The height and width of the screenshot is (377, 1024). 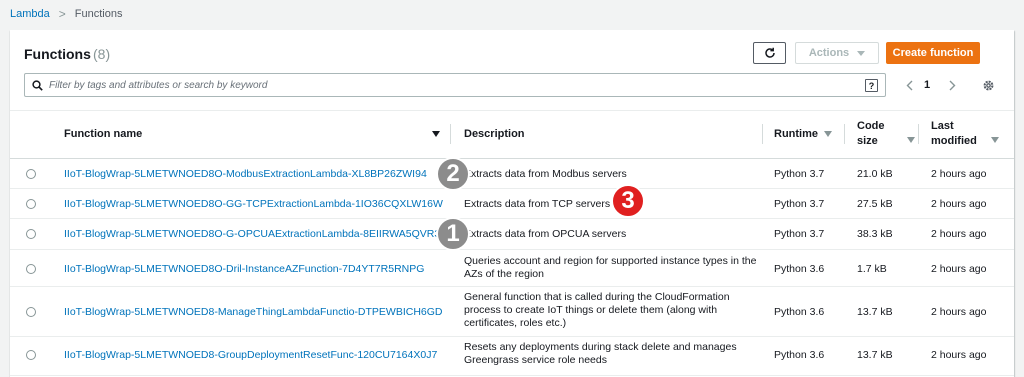 What do you see at coordinates (875, 174) in the screenshot?
I see `function-code-size: 21.0 kB` at bounding box center [875, 174].